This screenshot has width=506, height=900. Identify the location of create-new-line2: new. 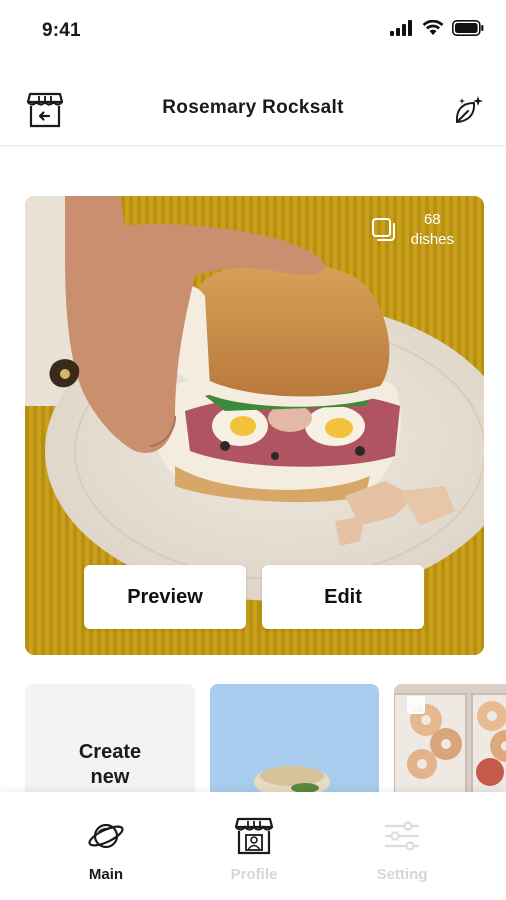
(110, 777).